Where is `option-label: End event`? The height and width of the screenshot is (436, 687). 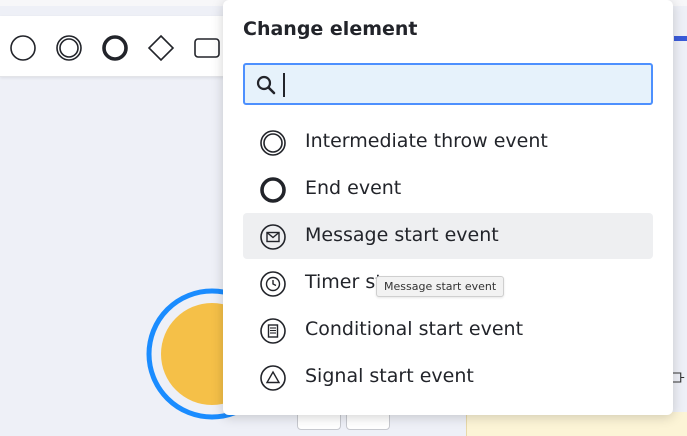 option-label: End event is located at coordinates (353, 188).